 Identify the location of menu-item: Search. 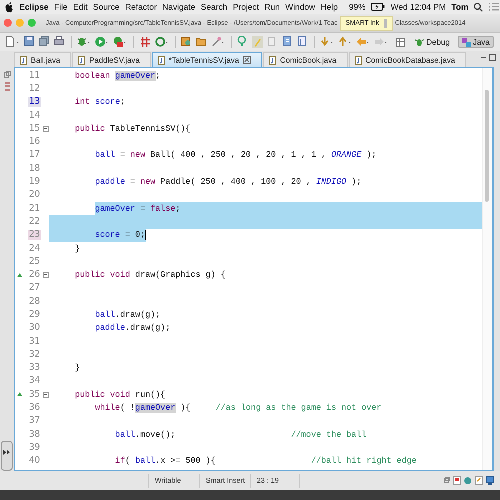
(214, 7).